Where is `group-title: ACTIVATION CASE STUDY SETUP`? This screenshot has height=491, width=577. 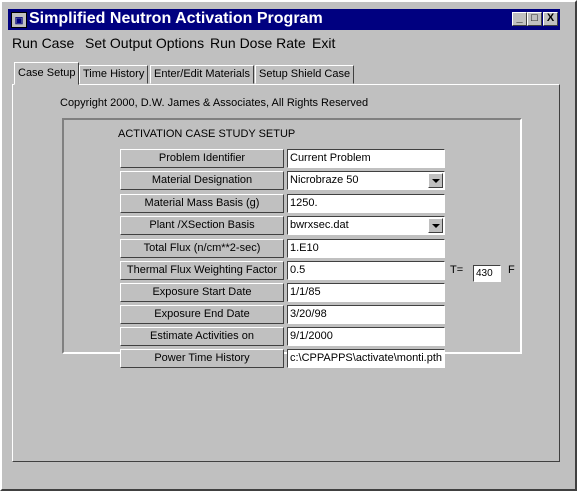 group-title: ACTIVATION CASE STUDY SETUP is located at coordinates (207, 134).